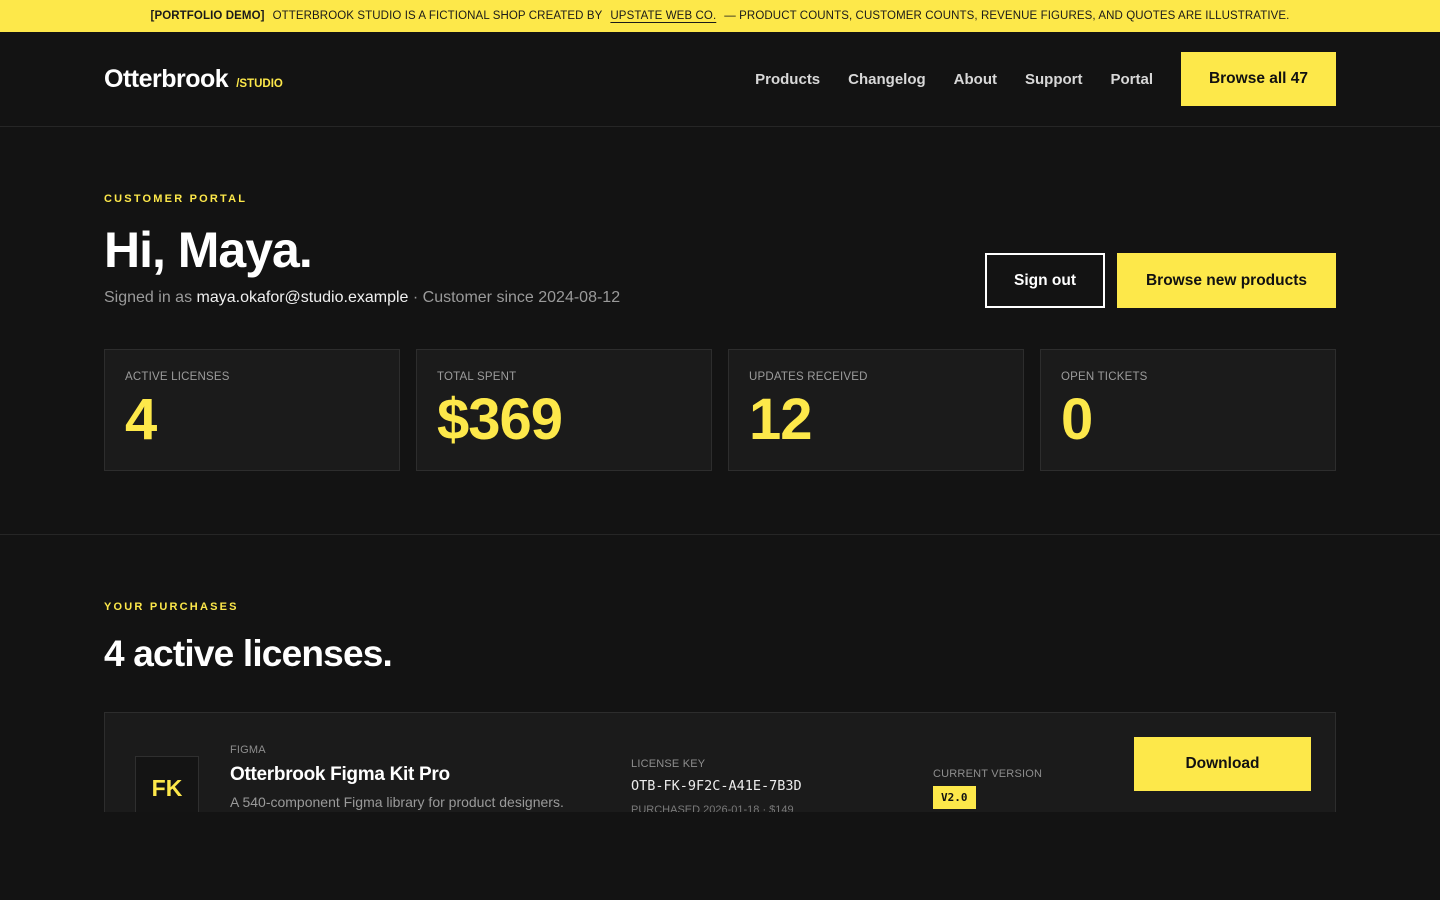 The height and width of the screenshot is (900, 1440). I want to click on nav-about: About, so click(975, 79).